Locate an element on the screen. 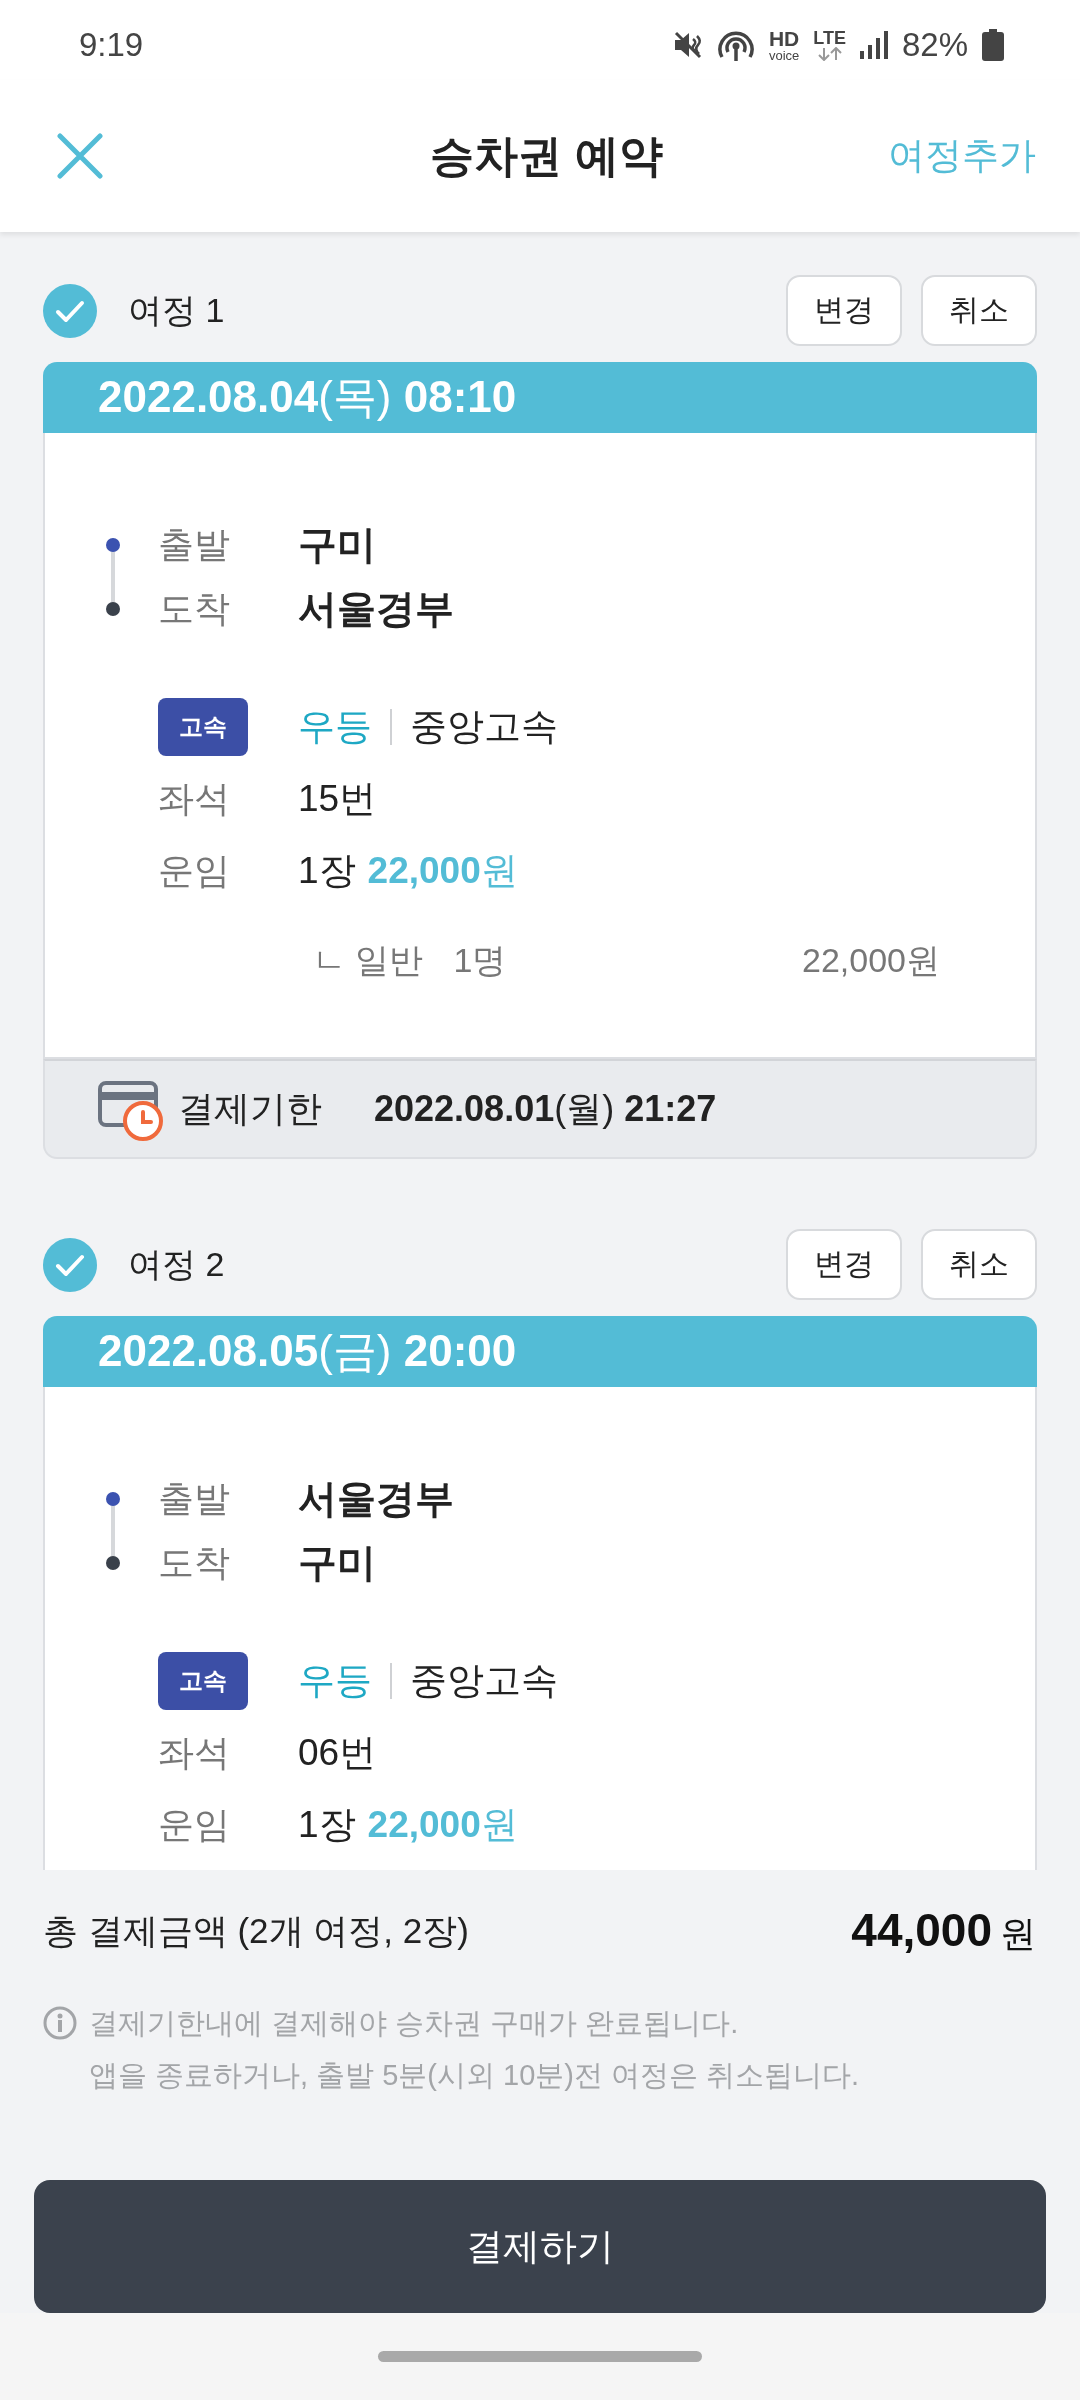 This screenshot has height=2400, width=1080. clock-time: 9:19 is located at coordinates (111, 45).